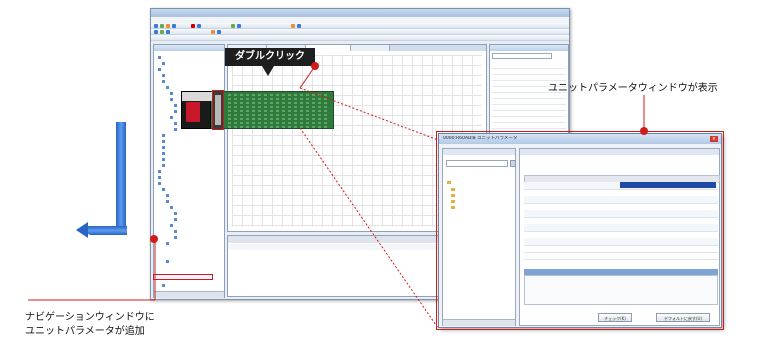  Describe the element at coordinates (369, 114) in the screenshot. I see `connector-line-top` at that location.